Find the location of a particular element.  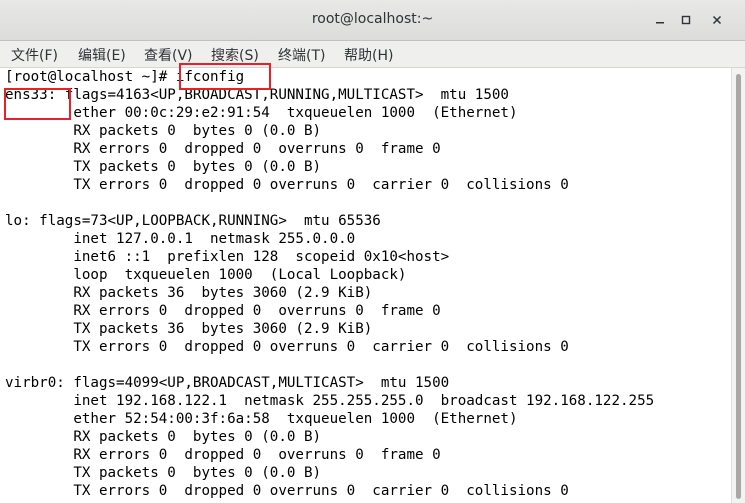

window-title: root@localhost:~ is located at coordinates (372, 19).